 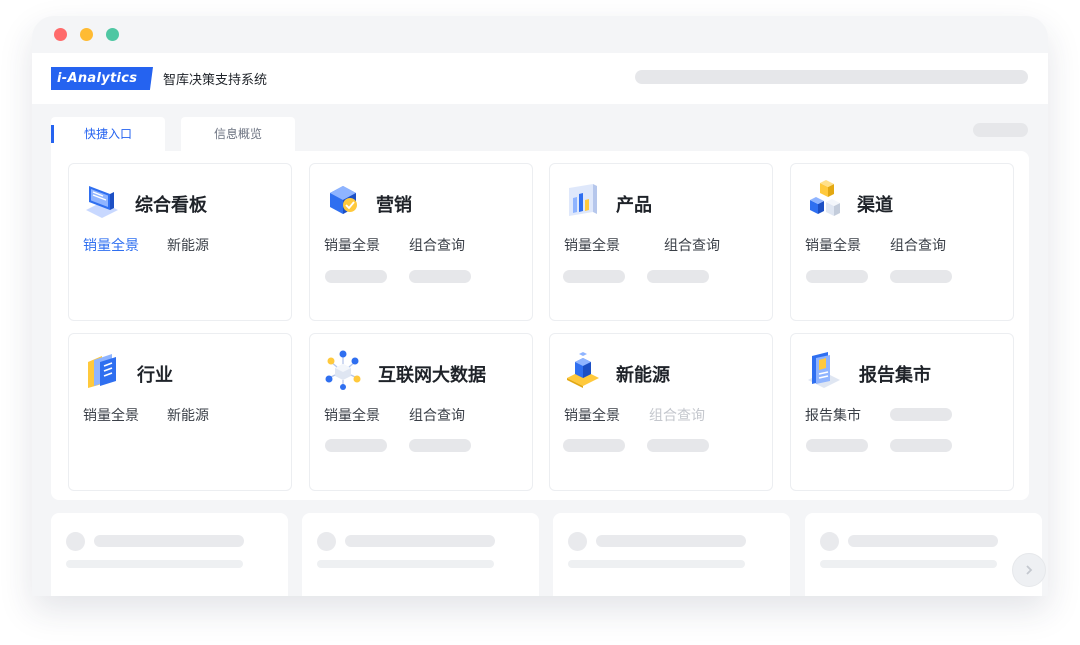 I want to click on card-title: 行业, so click(x=155, y=375).